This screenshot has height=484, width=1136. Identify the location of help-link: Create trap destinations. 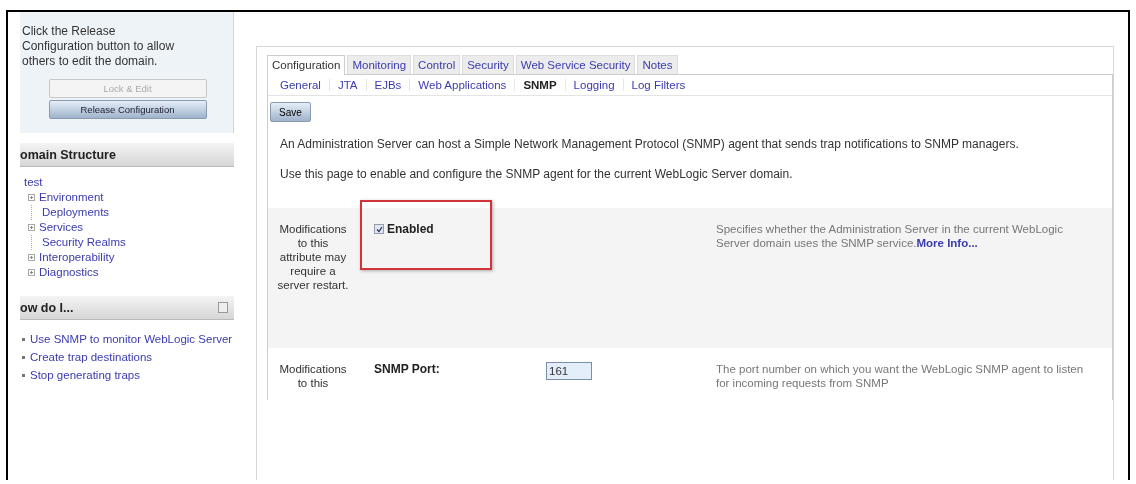
(91, 357).